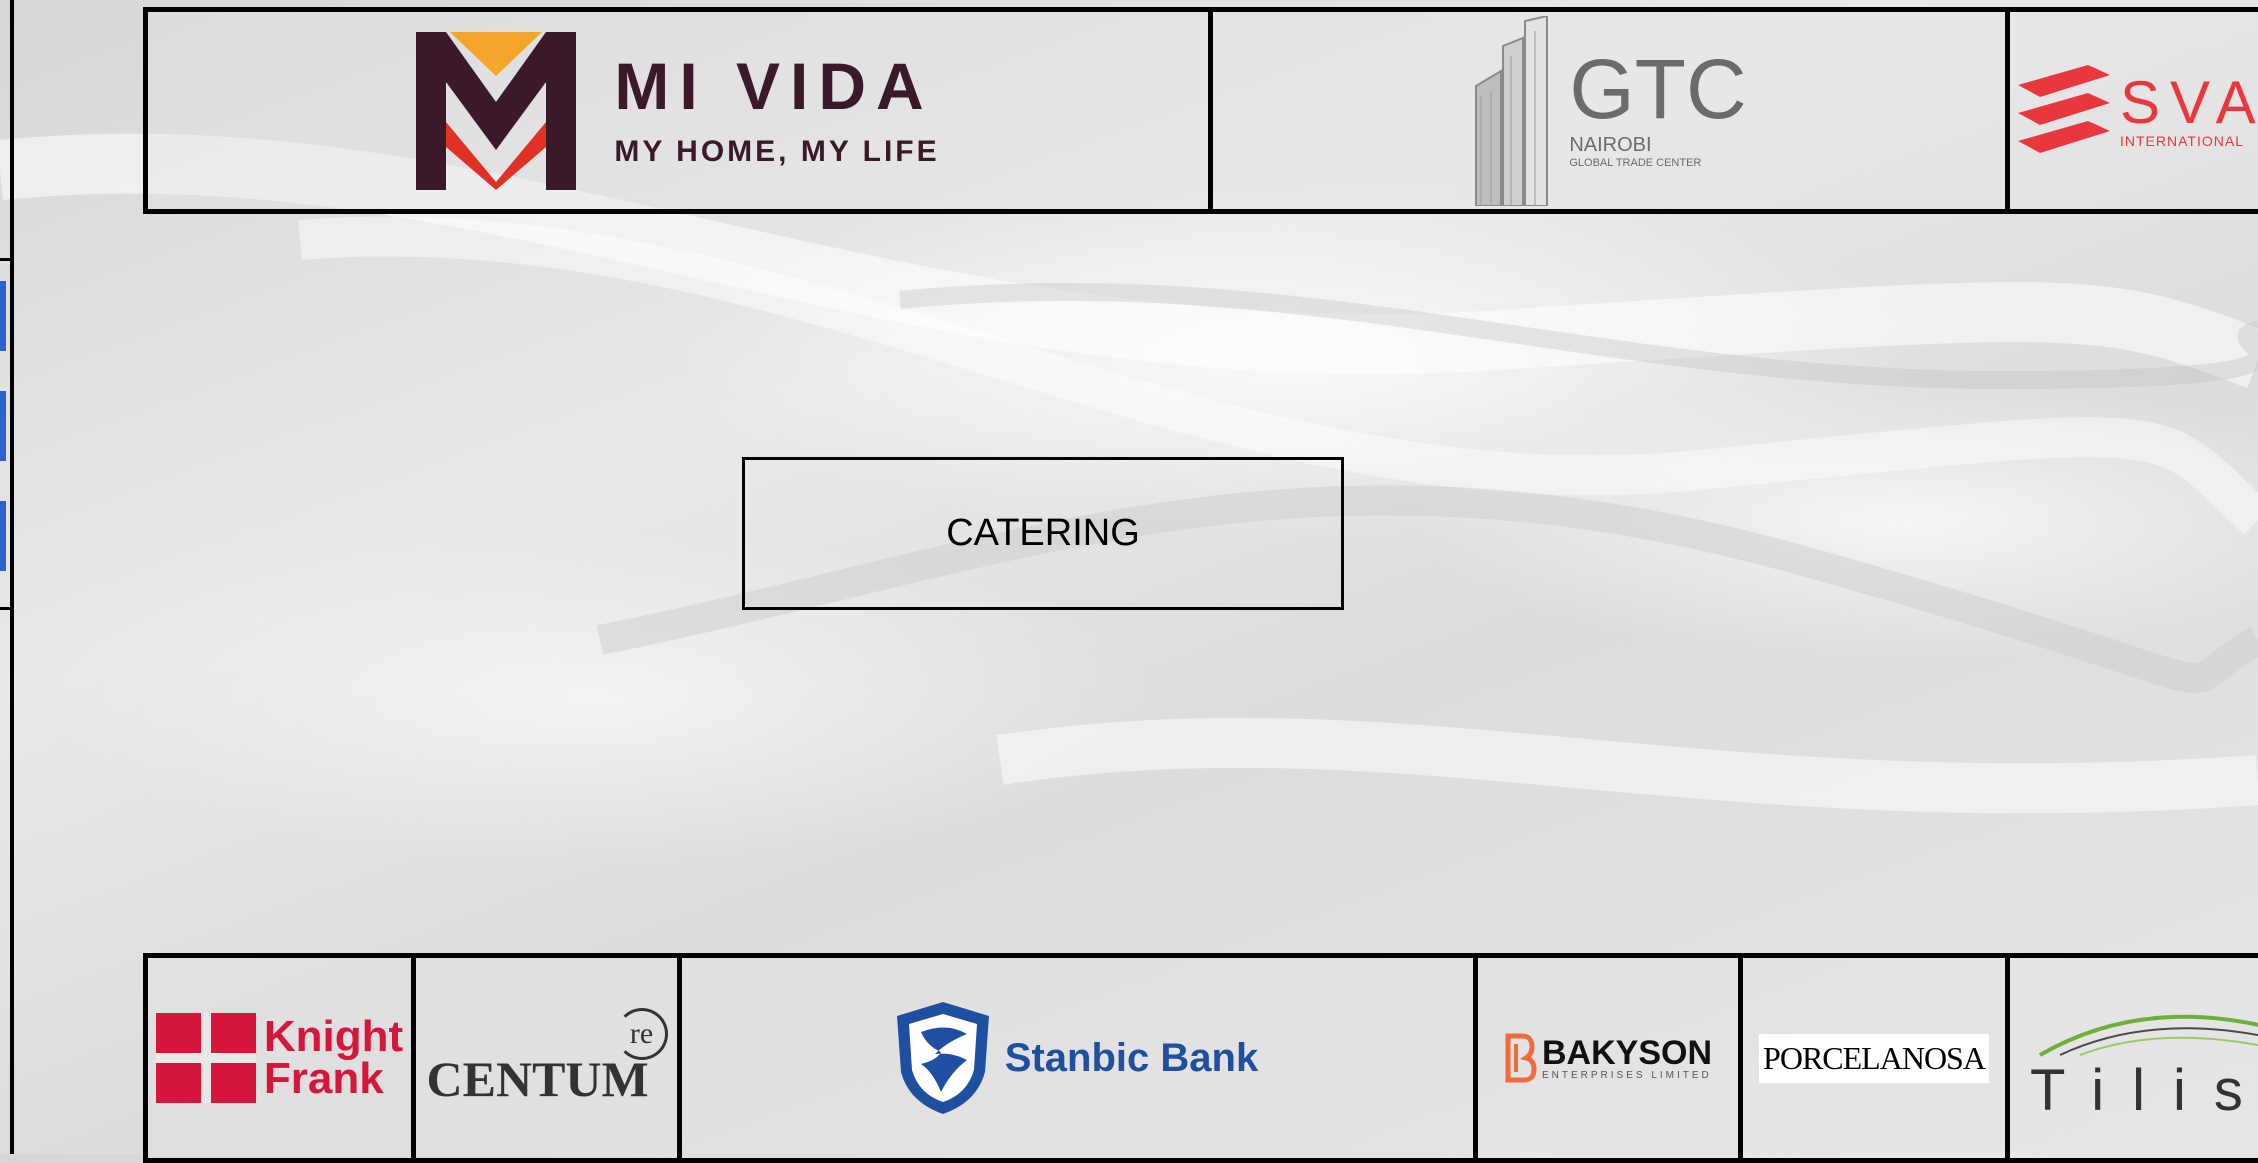 The width and height of the screenshot is (2258, 1163). Describe the element at coordinates (1635, 162) in the screenshot. I see `gtc-subtitle: GLOBAL TRADE CENTER` at that location.